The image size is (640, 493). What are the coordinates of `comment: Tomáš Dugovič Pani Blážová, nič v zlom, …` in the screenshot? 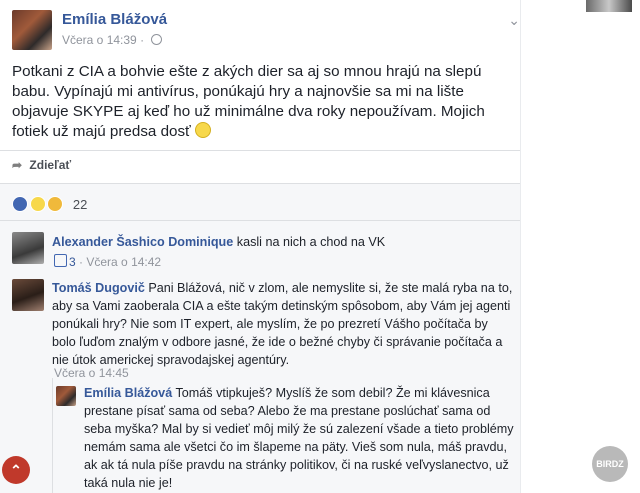 It's located at (283, 324).